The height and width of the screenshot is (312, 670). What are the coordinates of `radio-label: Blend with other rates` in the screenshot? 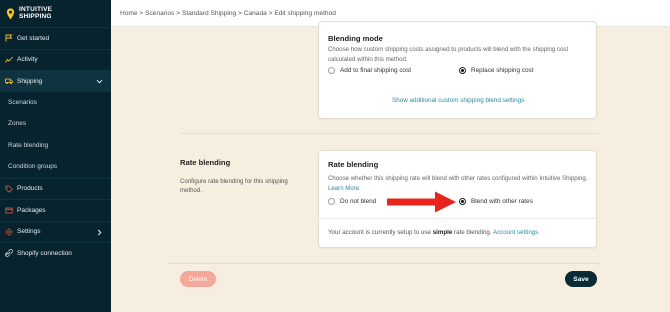 It's located at (502, 201).